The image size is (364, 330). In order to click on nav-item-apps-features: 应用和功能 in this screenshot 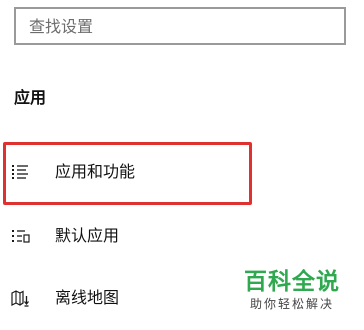, I will do `click(135, 172)`.